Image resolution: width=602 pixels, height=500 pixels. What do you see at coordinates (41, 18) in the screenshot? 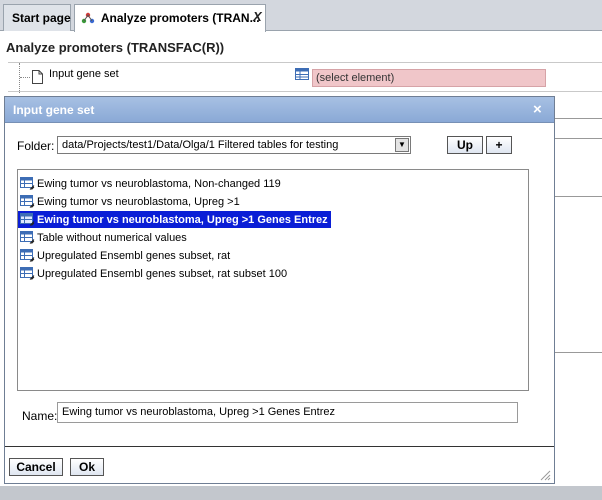
I see `tab-start-page-label: Start page` at bounding box center [41, 18].